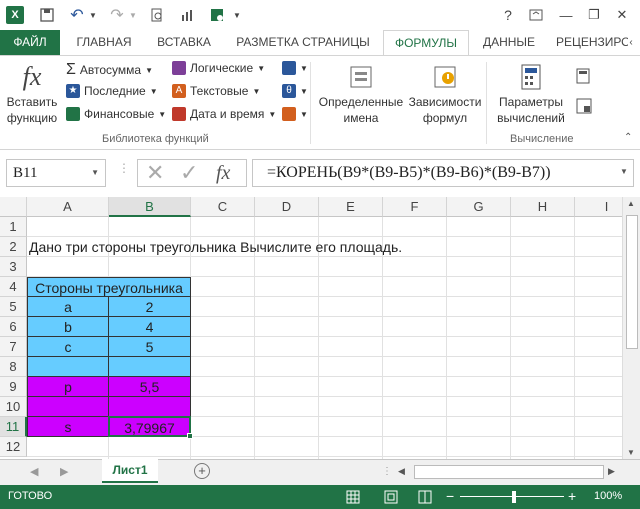  What do you see at coordinates (30, 42) in the screenshot?
I see `tab-file: ФАЙЛ` at bounding box center [30, 42].